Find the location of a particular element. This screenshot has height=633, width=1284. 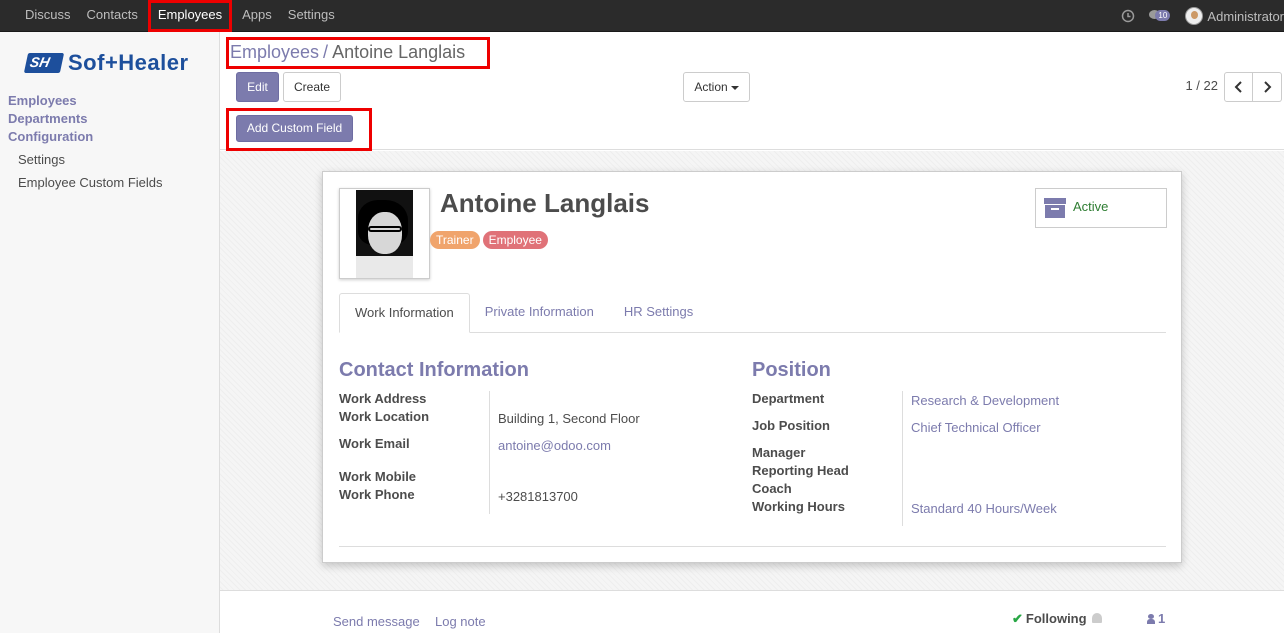

work-address-label: Work Address is located at coordinates (383, 398).